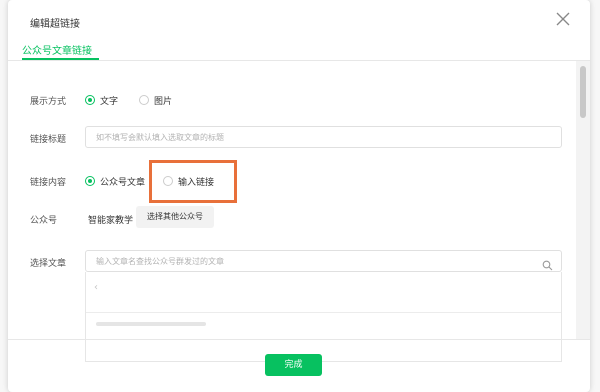  What do you see at coordinates (293, 365) in the screenshot?
I see `done-button: 完成` at bounding box center [293, 365].